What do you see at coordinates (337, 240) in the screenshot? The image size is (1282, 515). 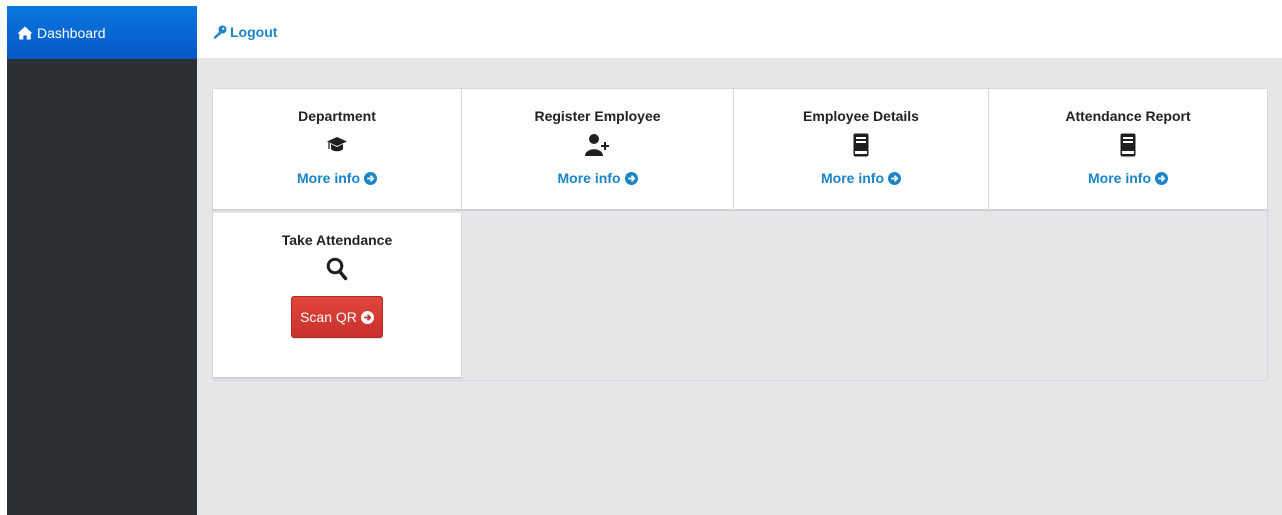 I see `card-title: Take Attendance` at bounding box center [337, 240].